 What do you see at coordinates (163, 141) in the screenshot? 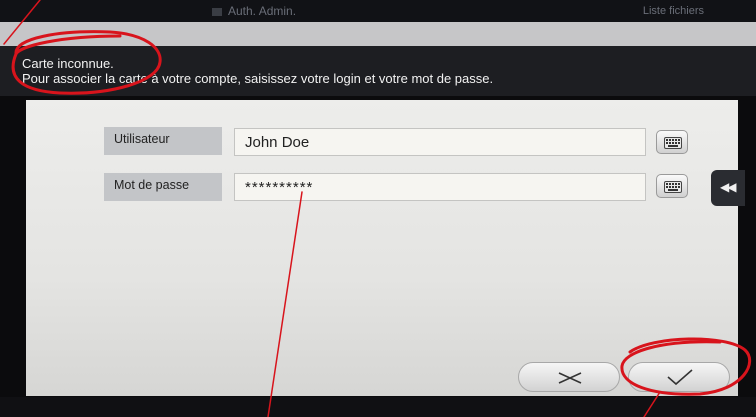
I see `username-label: Utilisateur` at bounding box center [163, 141].